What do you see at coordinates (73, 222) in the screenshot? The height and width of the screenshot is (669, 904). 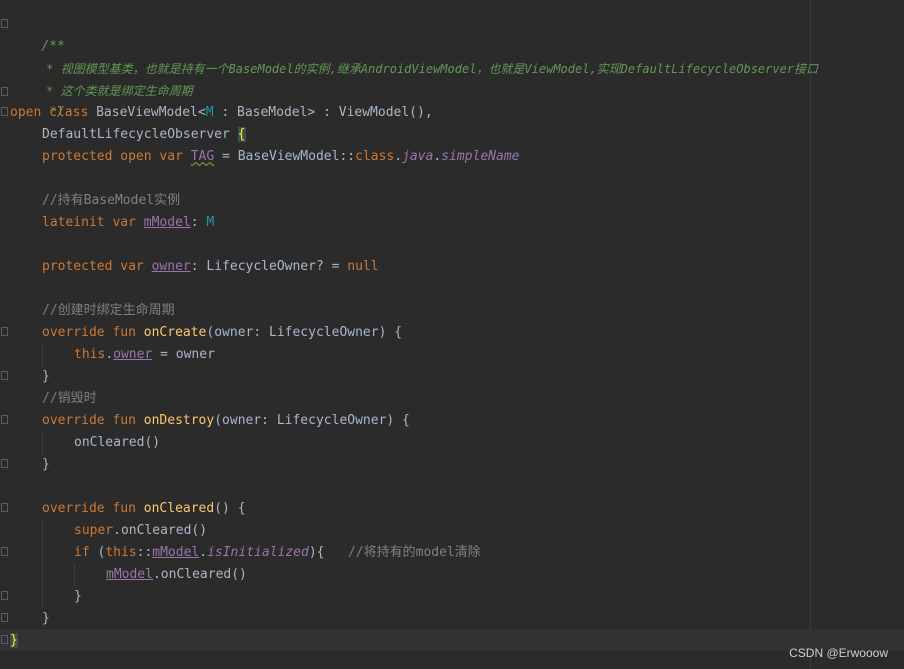 I see `keyword: lateinit` at bounding box center [73, 222].